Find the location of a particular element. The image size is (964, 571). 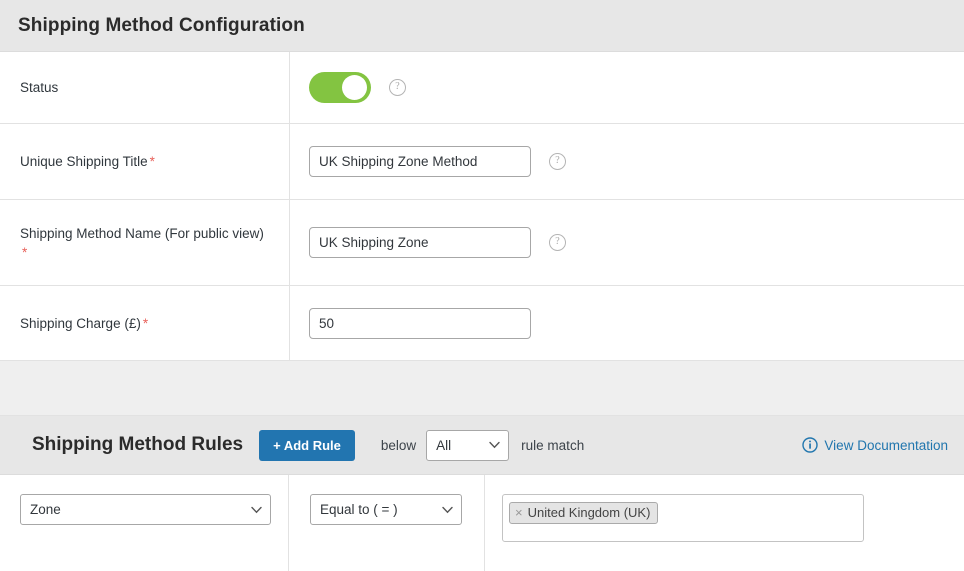

panel-header: Shipping Method Configuration is located at coordinates (482, 26).